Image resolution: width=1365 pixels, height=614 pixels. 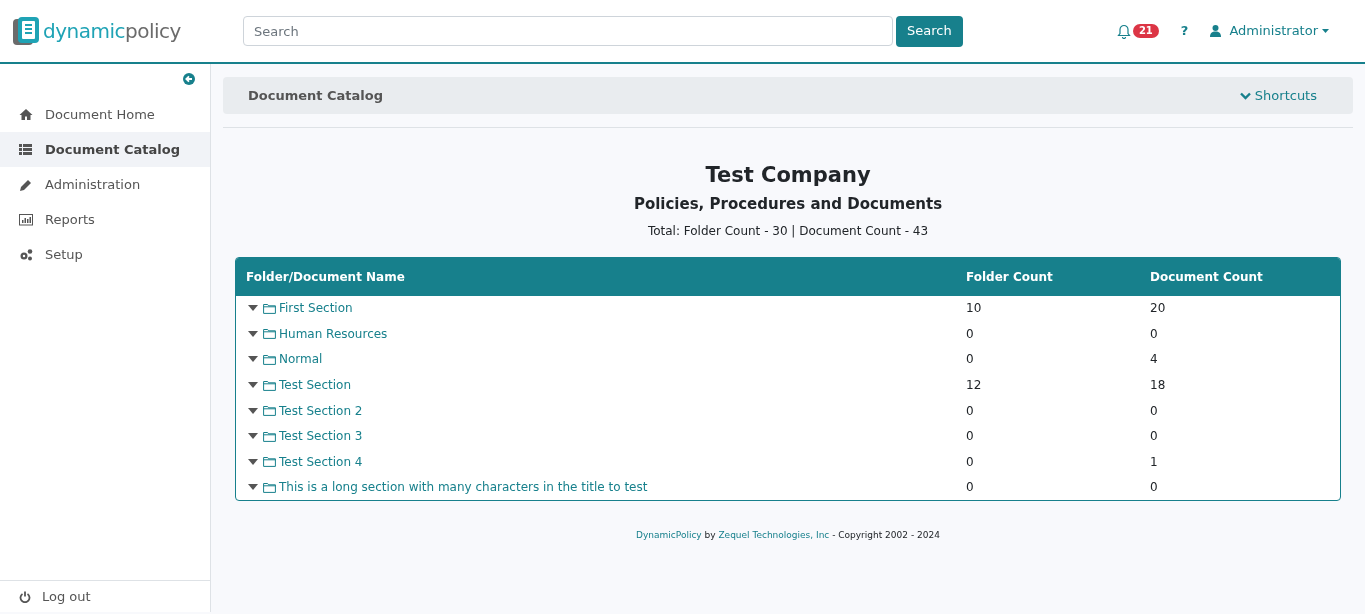 What do you see at coordinates (189, 79) in the screenshot?
I see `collapse-icon` at bounding box center [189, 79].